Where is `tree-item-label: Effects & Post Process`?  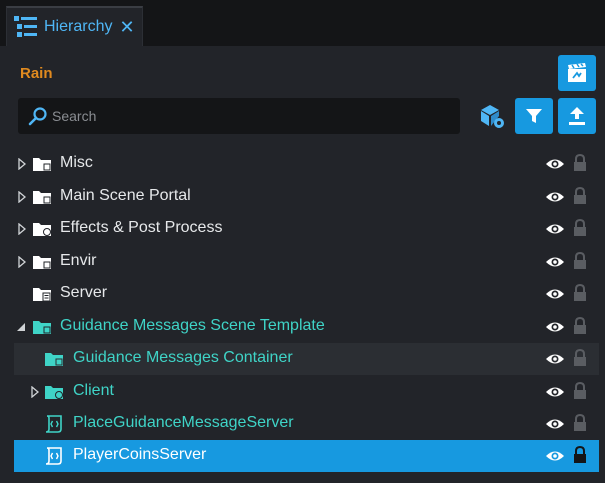
tree-item-label: Effects & Post Process is located at coordinates (141, 227).